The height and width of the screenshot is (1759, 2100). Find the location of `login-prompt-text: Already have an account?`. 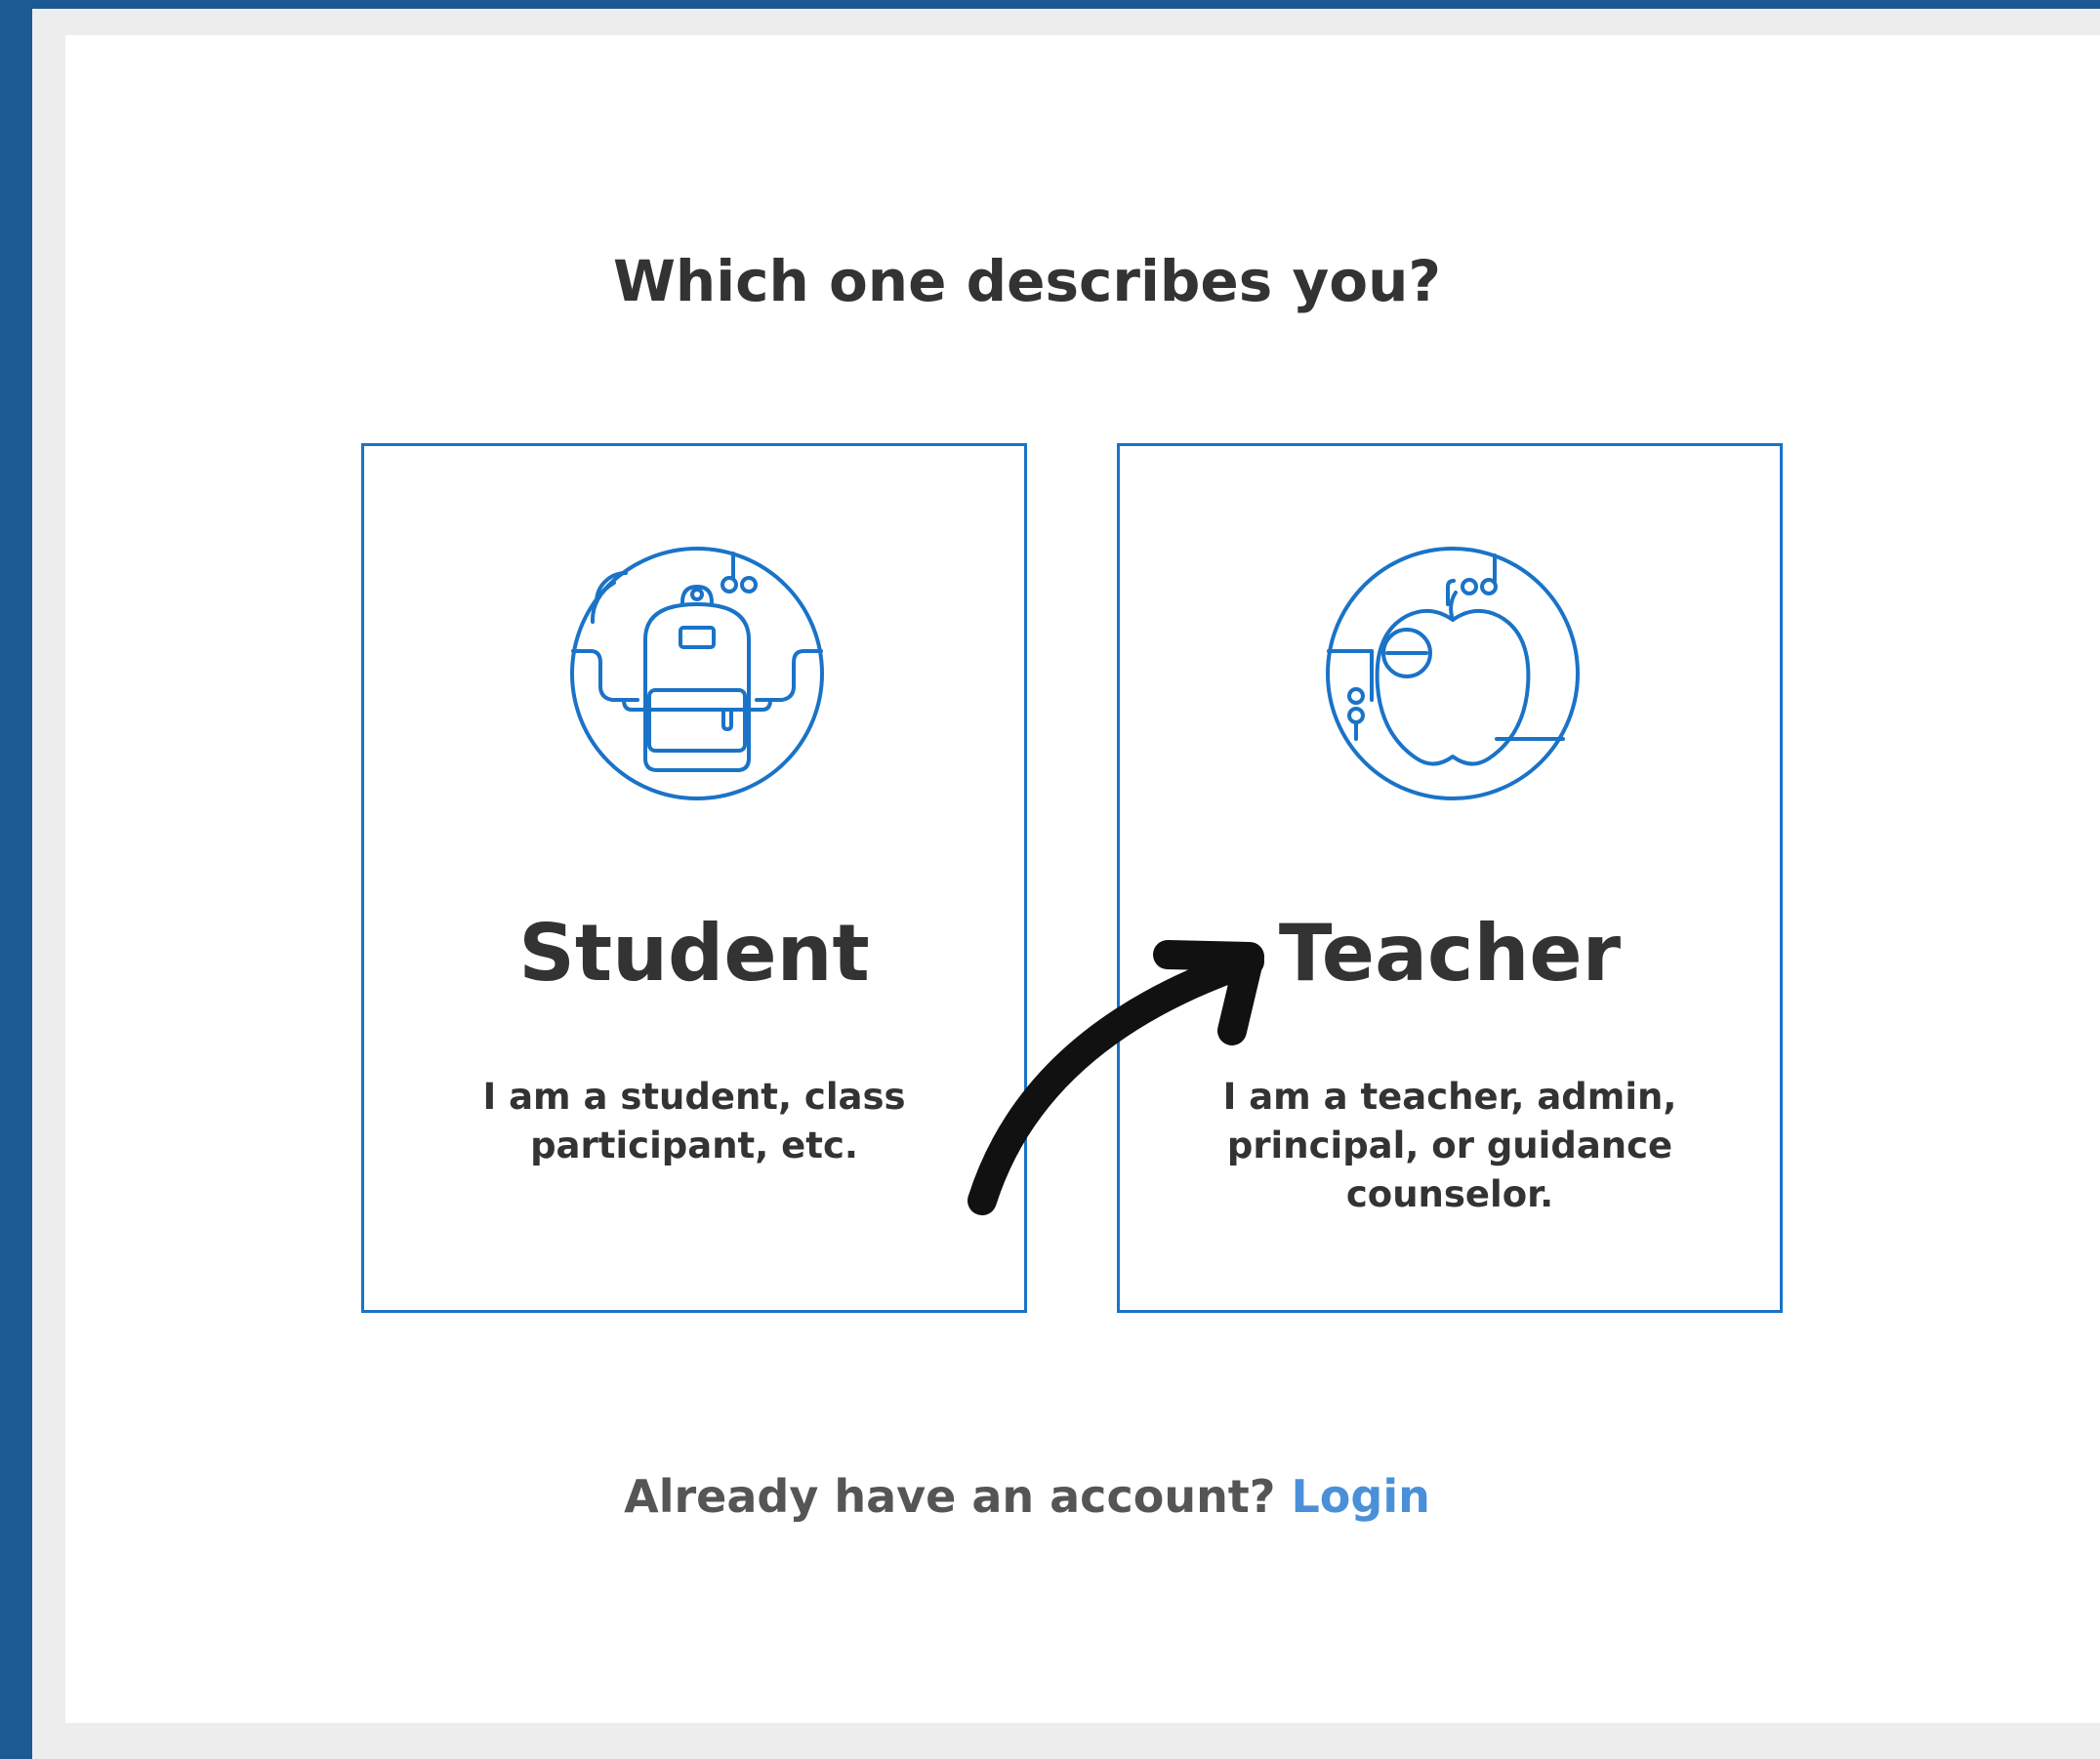

login-prompt-text: Already have an account? is located at coordinates (950, 1496).